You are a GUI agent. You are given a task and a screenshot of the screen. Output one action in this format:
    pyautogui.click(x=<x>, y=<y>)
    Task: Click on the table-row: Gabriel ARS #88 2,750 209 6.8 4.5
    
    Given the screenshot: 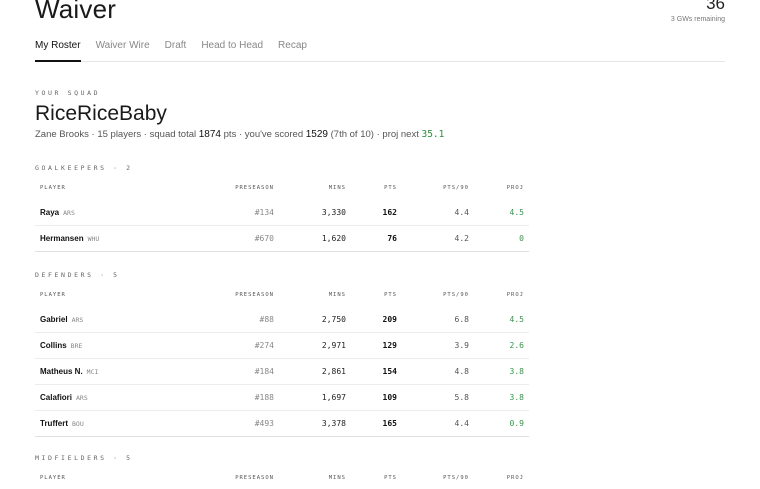 What is the action you would take?
    pyautogui.click(x=282, y=320)
    